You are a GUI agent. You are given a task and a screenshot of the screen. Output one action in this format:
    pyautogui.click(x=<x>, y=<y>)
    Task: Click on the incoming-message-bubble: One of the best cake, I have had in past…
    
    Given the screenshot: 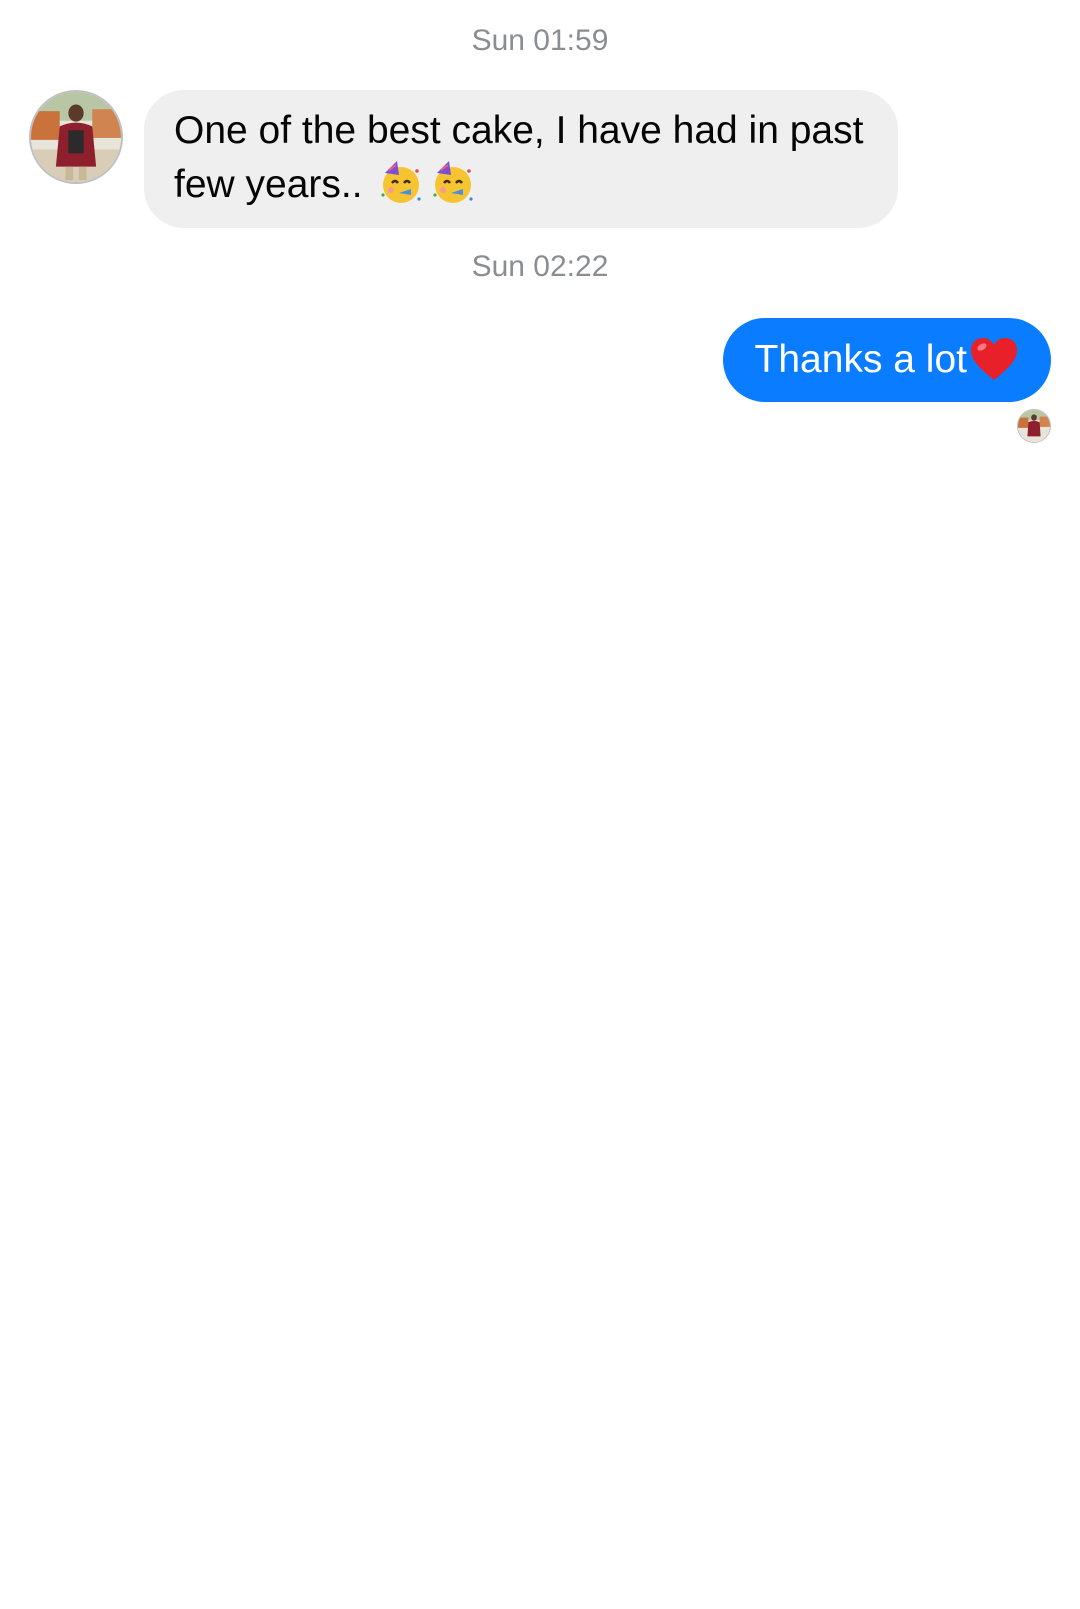 What is the action you would take?
    pyautogui.click(x=521, y=159)
    